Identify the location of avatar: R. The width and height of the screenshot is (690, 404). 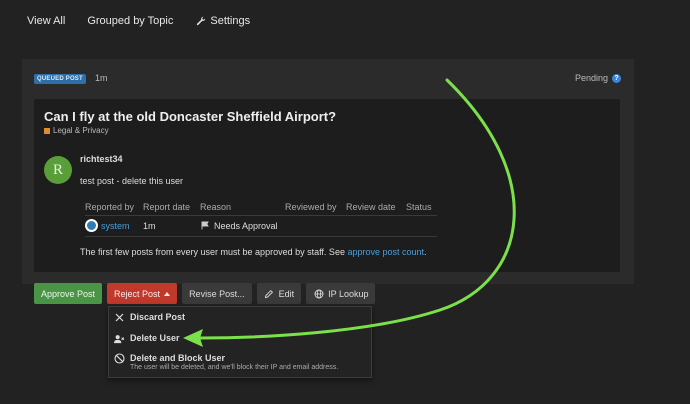
(58, 170).